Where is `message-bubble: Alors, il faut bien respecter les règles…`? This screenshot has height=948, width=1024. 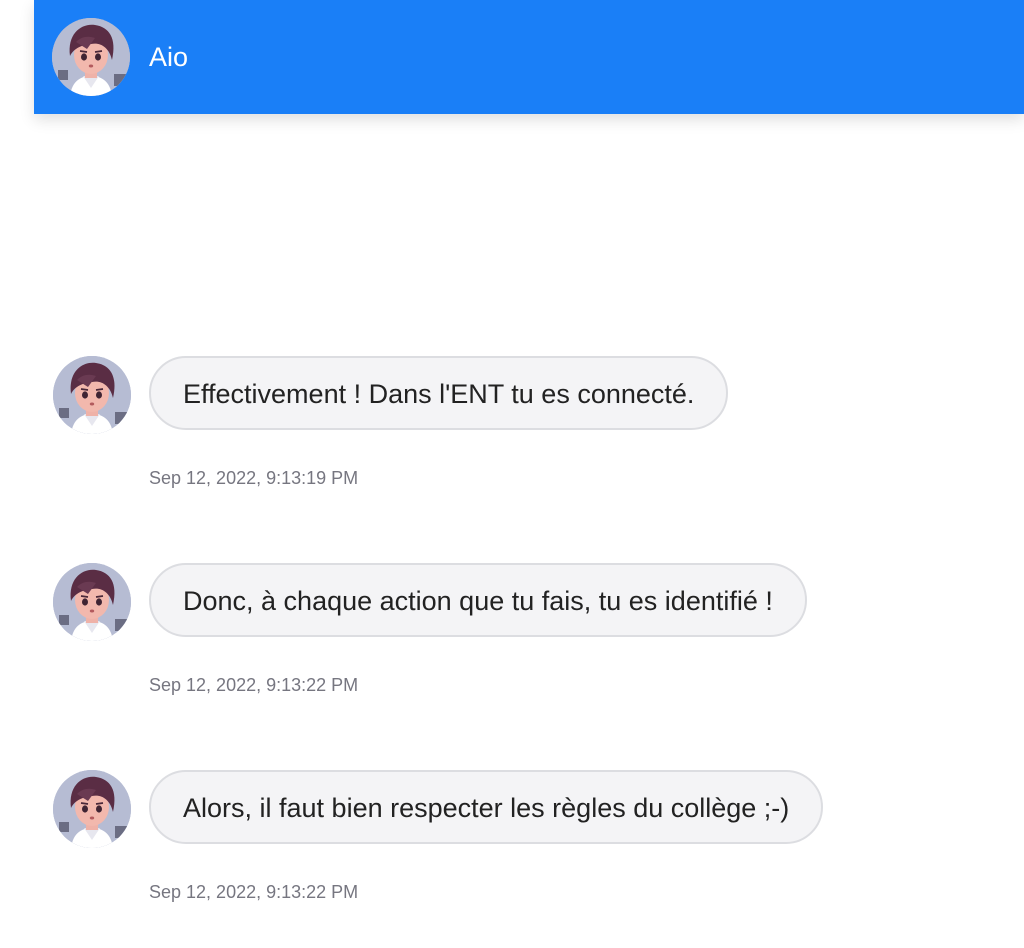
message-bubble: Alors, il faut bien respecter les règles… is located at coordinates (486, 807).